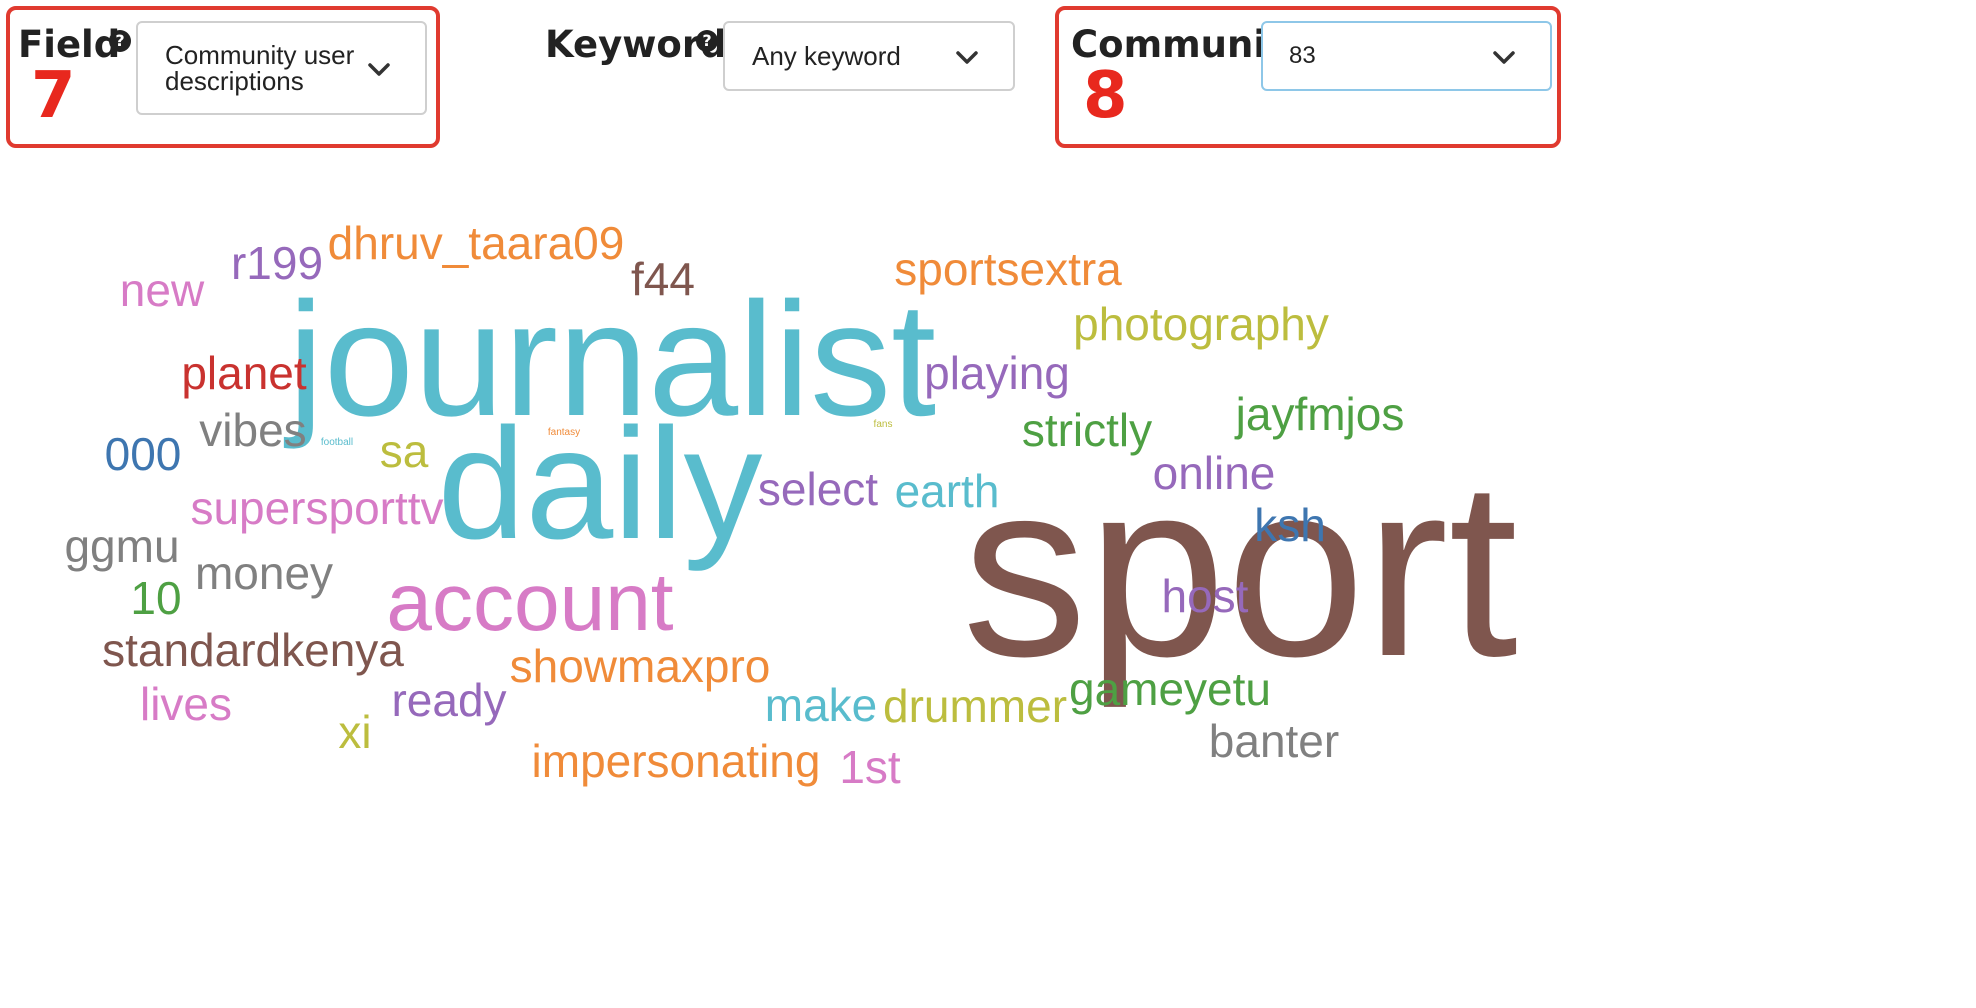  What do you see at coordinates (252, 430) in the screenshot?
I see `word-cloud-word: vibes` at bounding box center [252, 430].